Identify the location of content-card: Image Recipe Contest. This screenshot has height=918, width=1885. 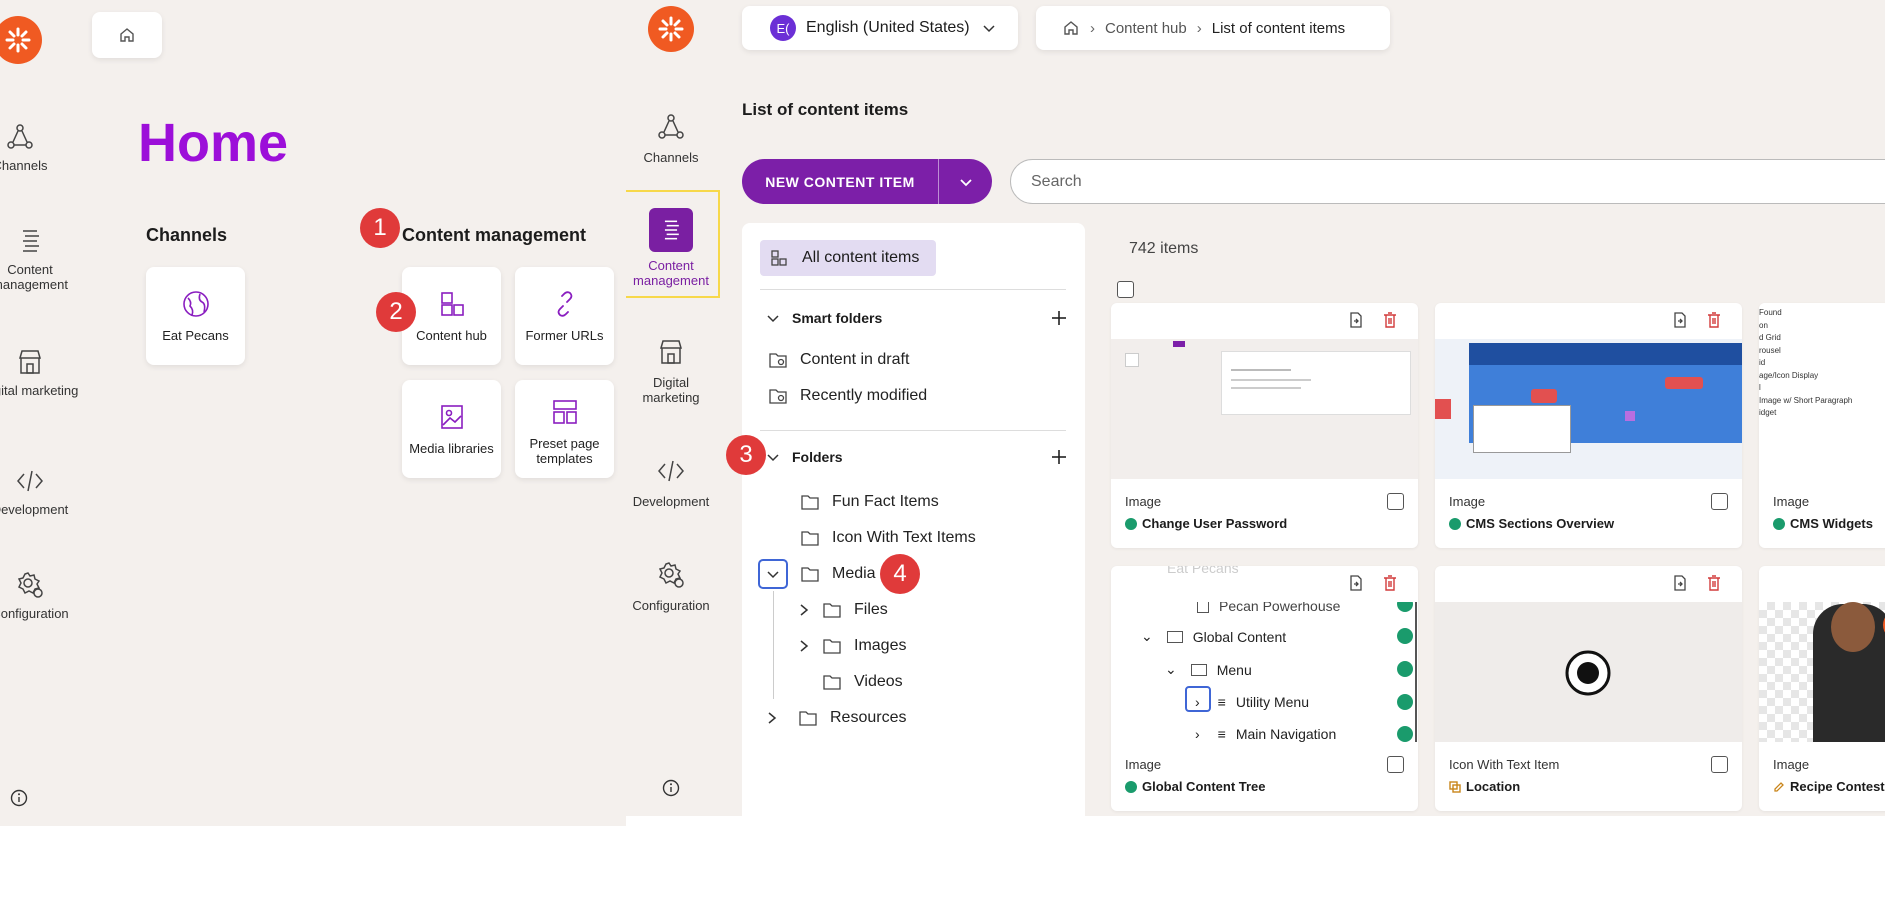
(1822, 688).